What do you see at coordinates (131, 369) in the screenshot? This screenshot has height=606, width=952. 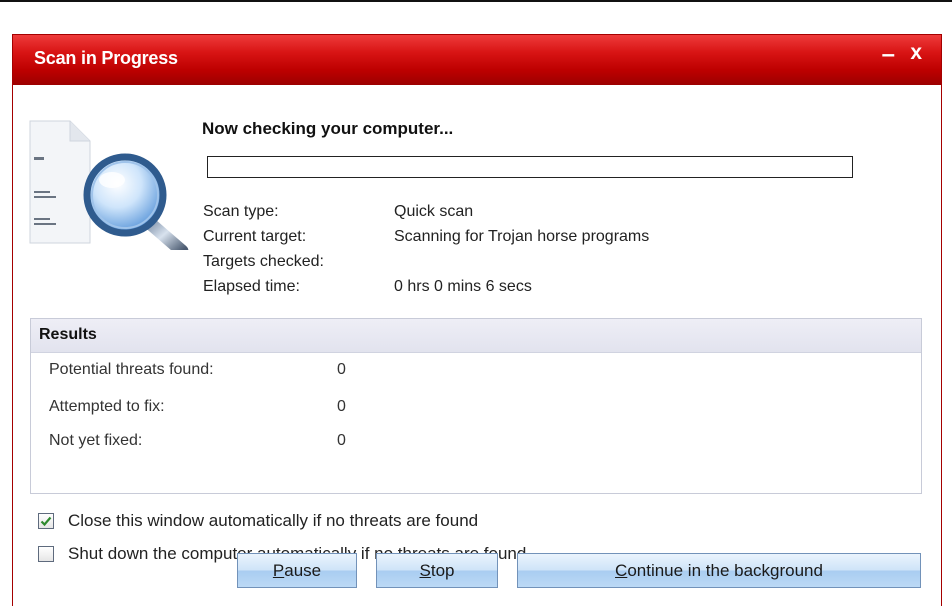 I see `threats-found-label: Potential threats found:` at bounding box center [131, 369].